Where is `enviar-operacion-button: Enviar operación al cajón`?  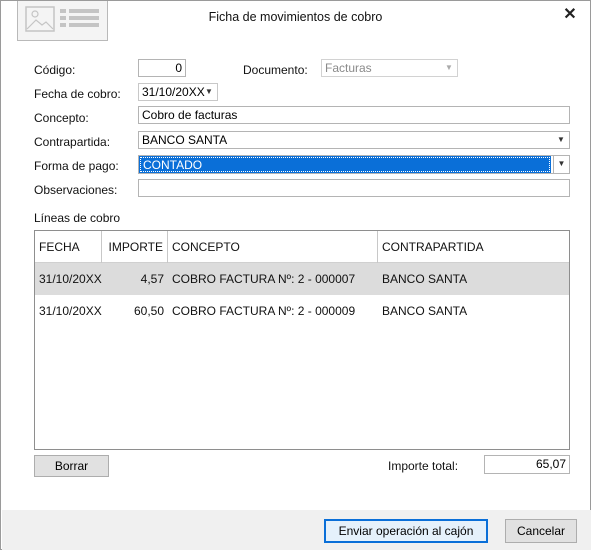 enviar-operacion-button: Enviar operación al cajón is located at coordinates (406, 531).